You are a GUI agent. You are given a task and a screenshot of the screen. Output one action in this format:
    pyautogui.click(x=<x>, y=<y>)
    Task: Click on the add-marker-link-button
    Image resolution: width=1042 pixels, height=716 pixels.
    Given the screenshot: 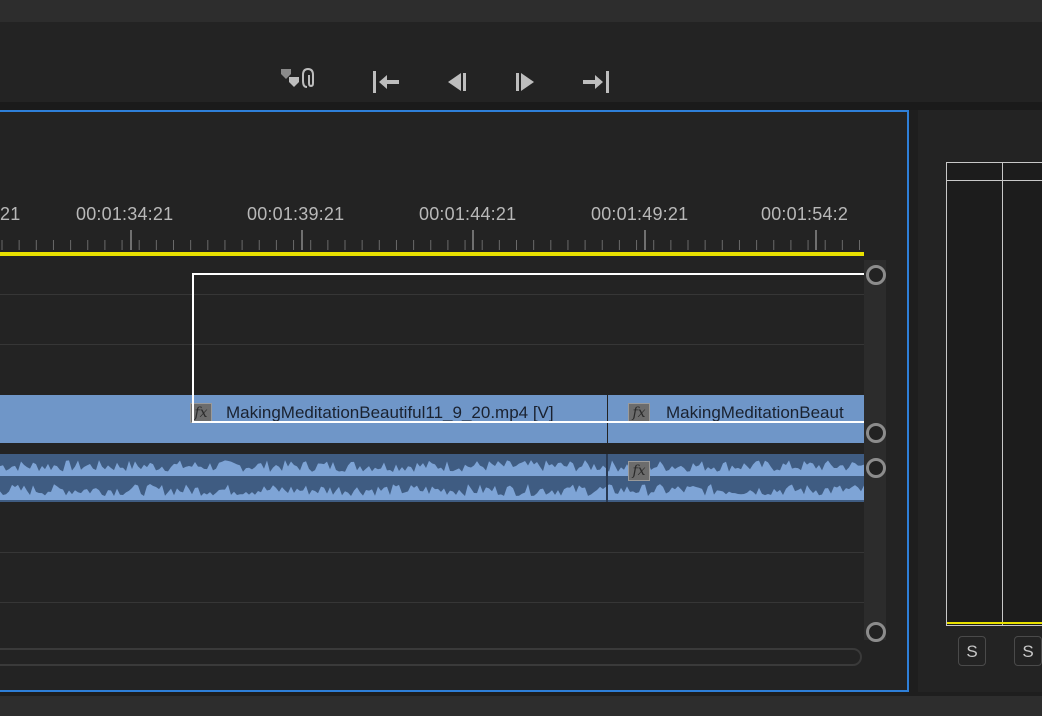 What is the action you would take?
    pyautogui.click(x=300, y=82)
    